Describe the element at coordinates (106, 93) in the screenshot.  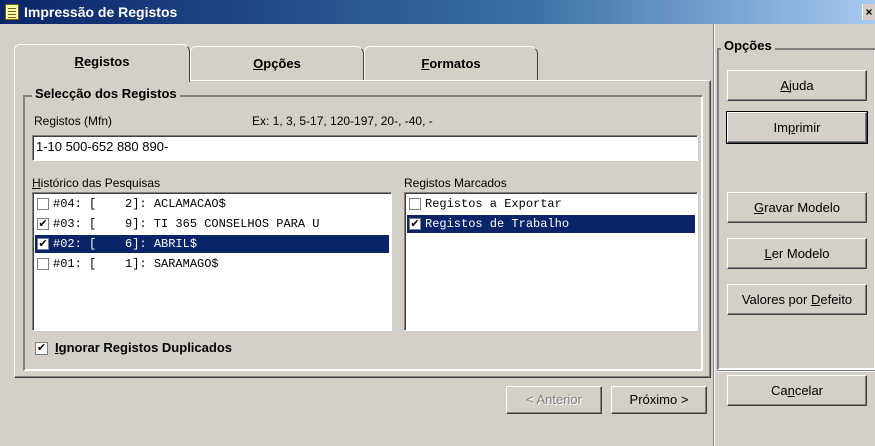
I see `selection-group-title: Selecção dos Registos` at that location.